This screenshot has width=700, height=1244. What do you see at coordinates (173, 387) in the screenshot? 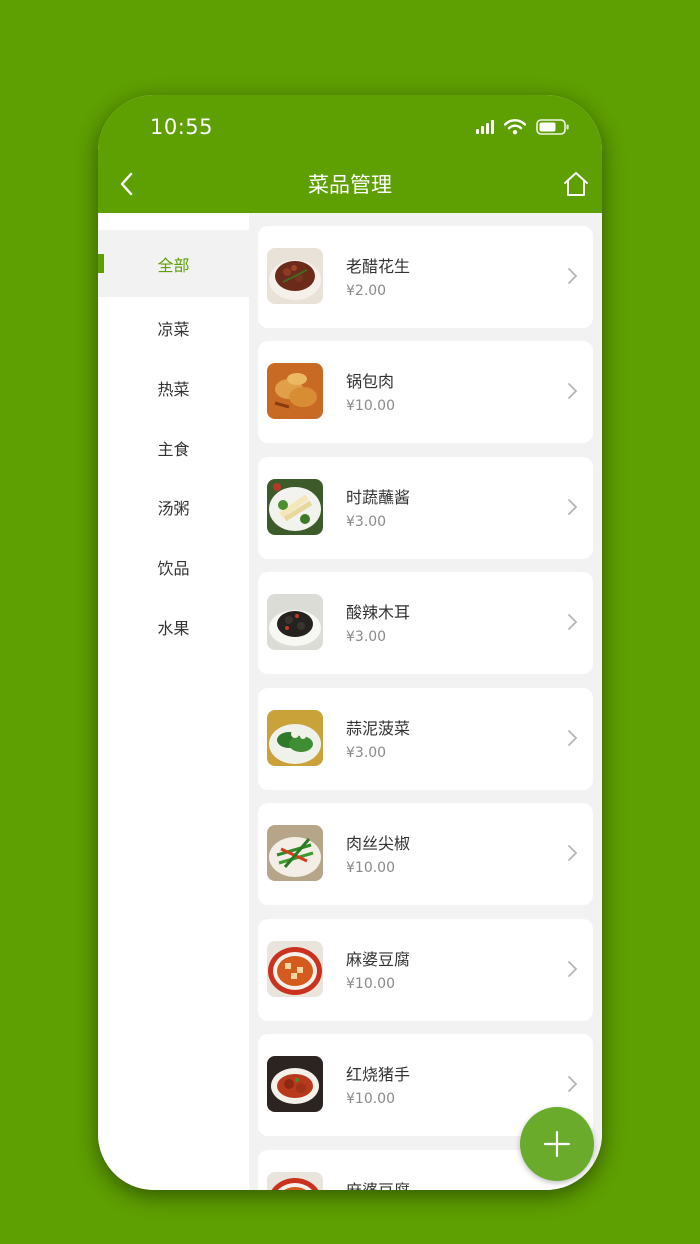
I see `category-hot-dishes: 热菜` at bounding box center [173, 387].